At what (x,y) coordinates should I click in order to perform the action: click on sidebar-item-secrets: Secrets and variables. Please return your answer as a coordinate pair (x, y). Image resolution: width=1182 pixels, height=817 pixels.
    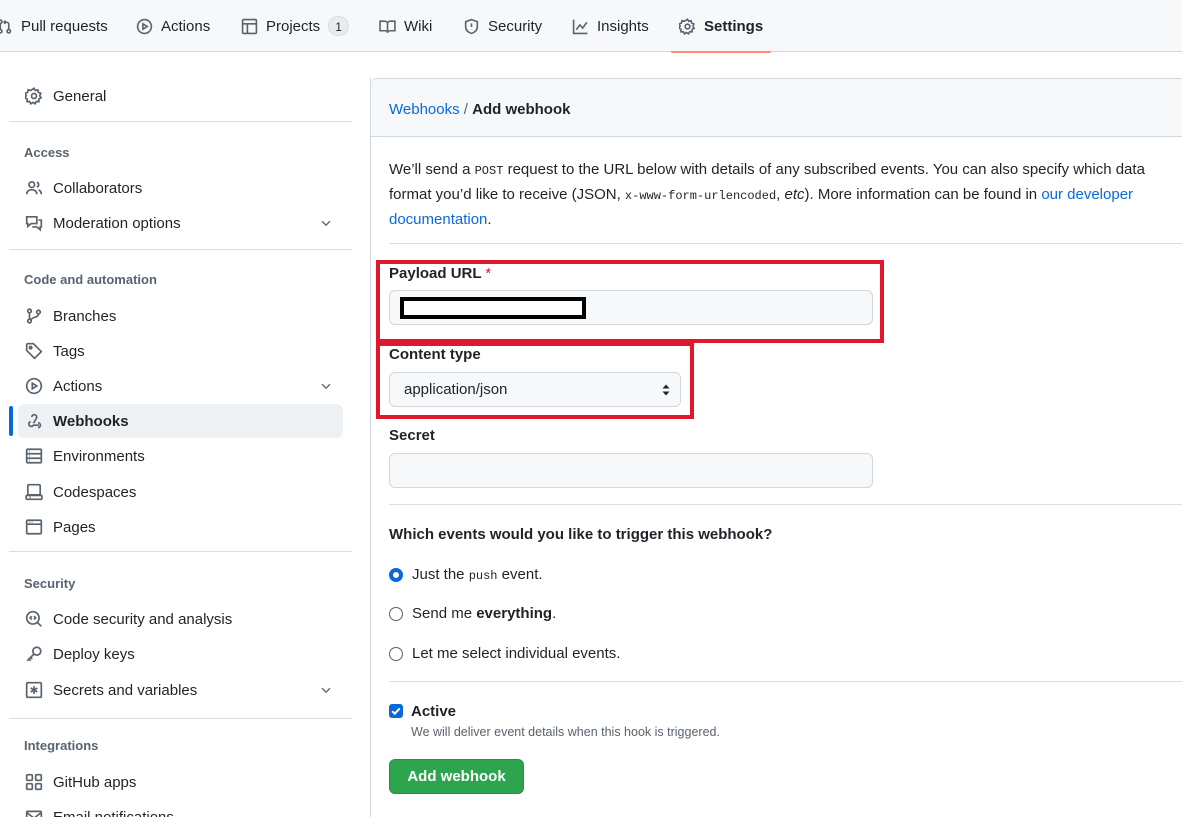
    Looking at the image, I should click on (180, 690).